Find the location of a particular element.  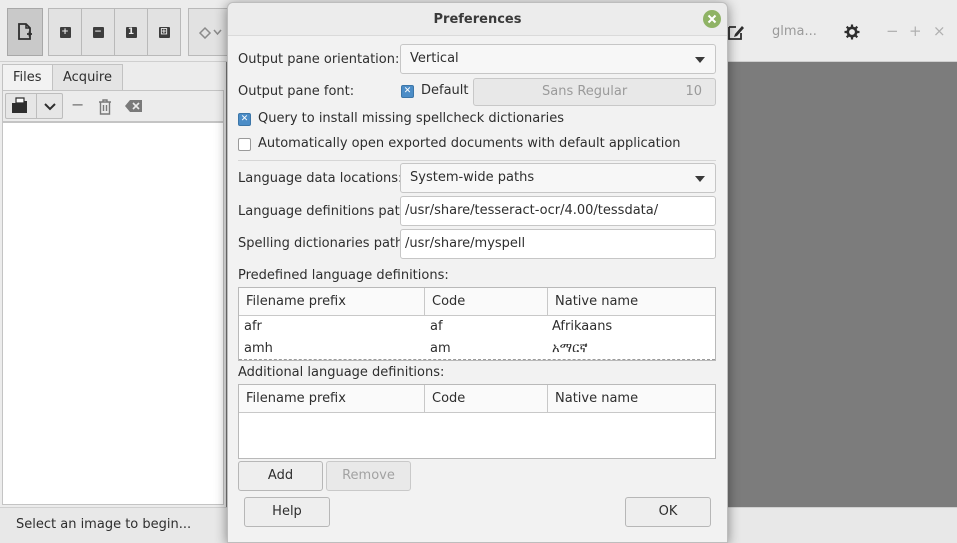

cell-prefix: afr is located at coordinates (253, 326).